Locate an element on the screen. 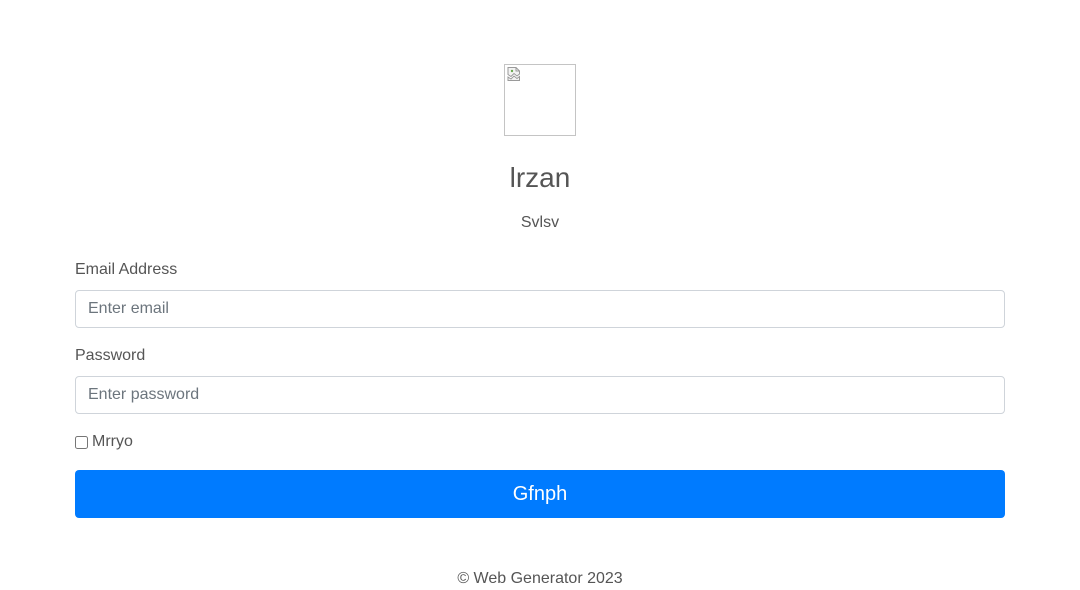 Image resolution: width=1080 pixels, height=590 pixels. submit-button: Gfnph is located at coordinates (540, 494).